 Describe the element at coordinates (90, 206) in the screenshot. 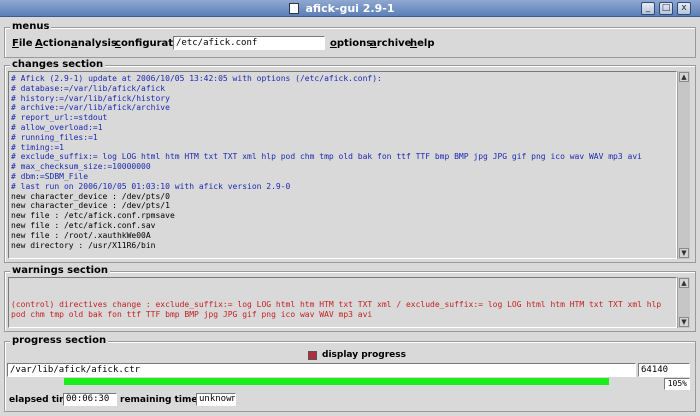

I see `changes-entry-line: new character_device : /dev/pts/1` at that location.